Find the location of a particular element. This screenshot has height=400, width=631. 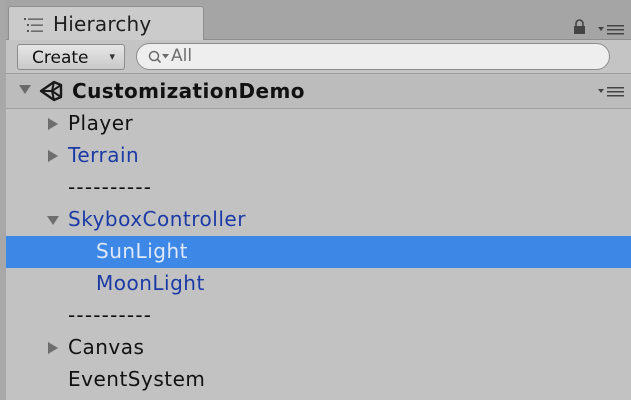

create-dropdown-button: Create ▾ is located at coordinates (71, 57).